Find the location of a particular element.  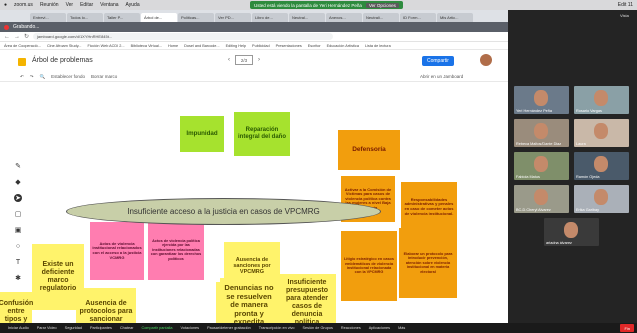

bookmark-11: Lista de lectura is located at coordinates (378, 46).